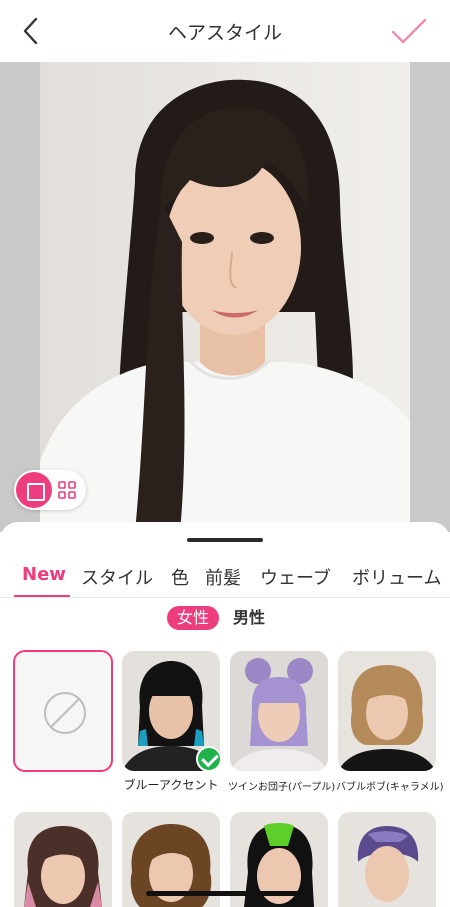  What do you see at coordinates (180, 577) in the screenshot?
I see `tab-color: 色` at bounding box center [180, 577].